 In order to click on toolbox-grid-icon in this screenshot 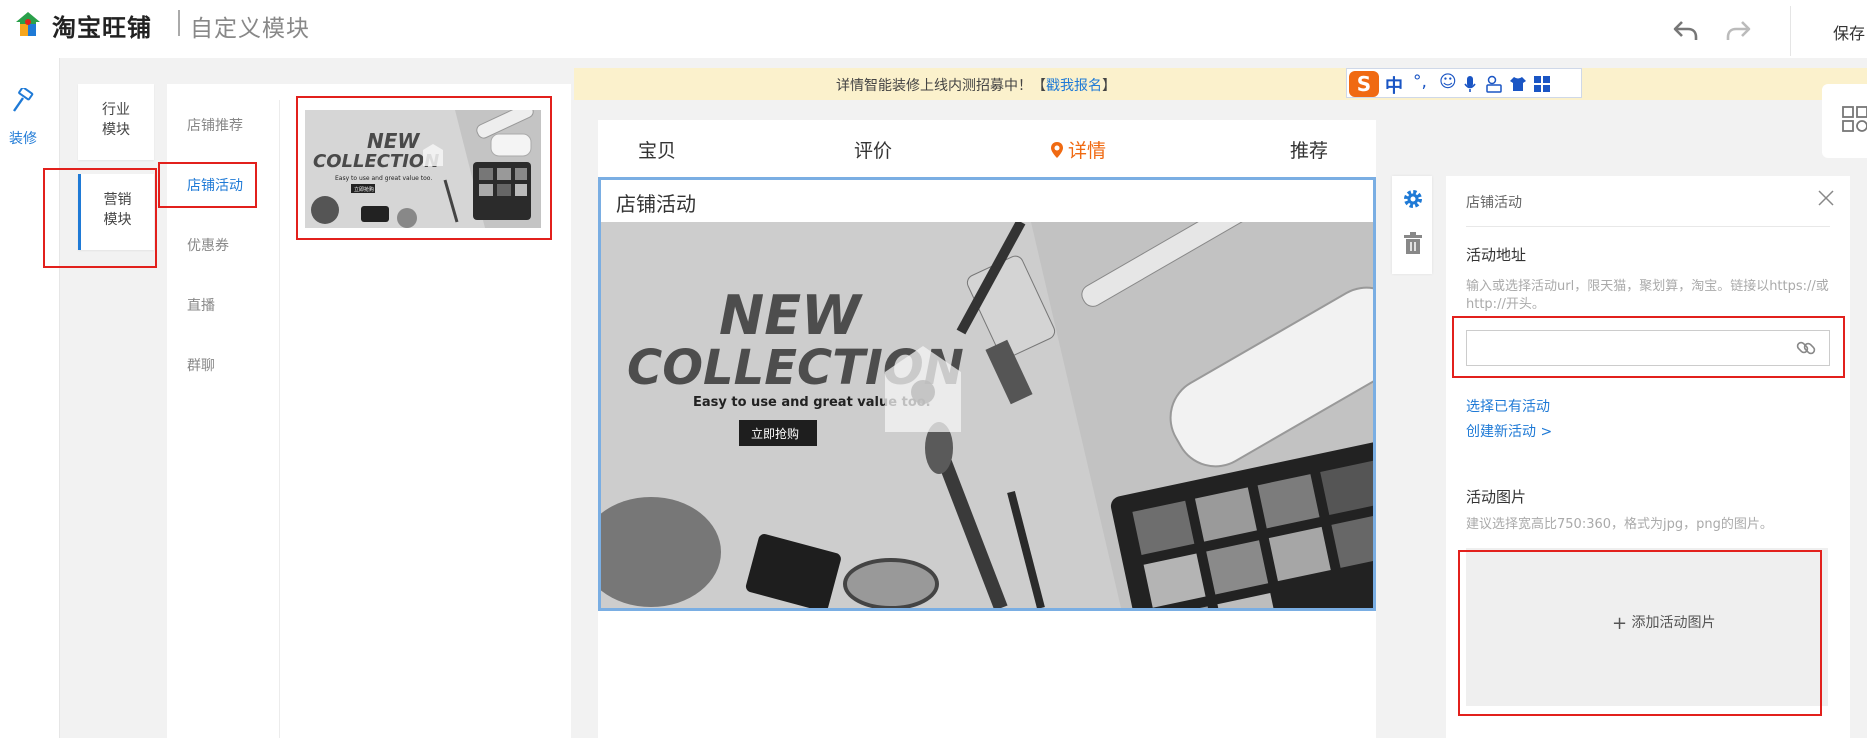, I will do `click(1542, 84)`.